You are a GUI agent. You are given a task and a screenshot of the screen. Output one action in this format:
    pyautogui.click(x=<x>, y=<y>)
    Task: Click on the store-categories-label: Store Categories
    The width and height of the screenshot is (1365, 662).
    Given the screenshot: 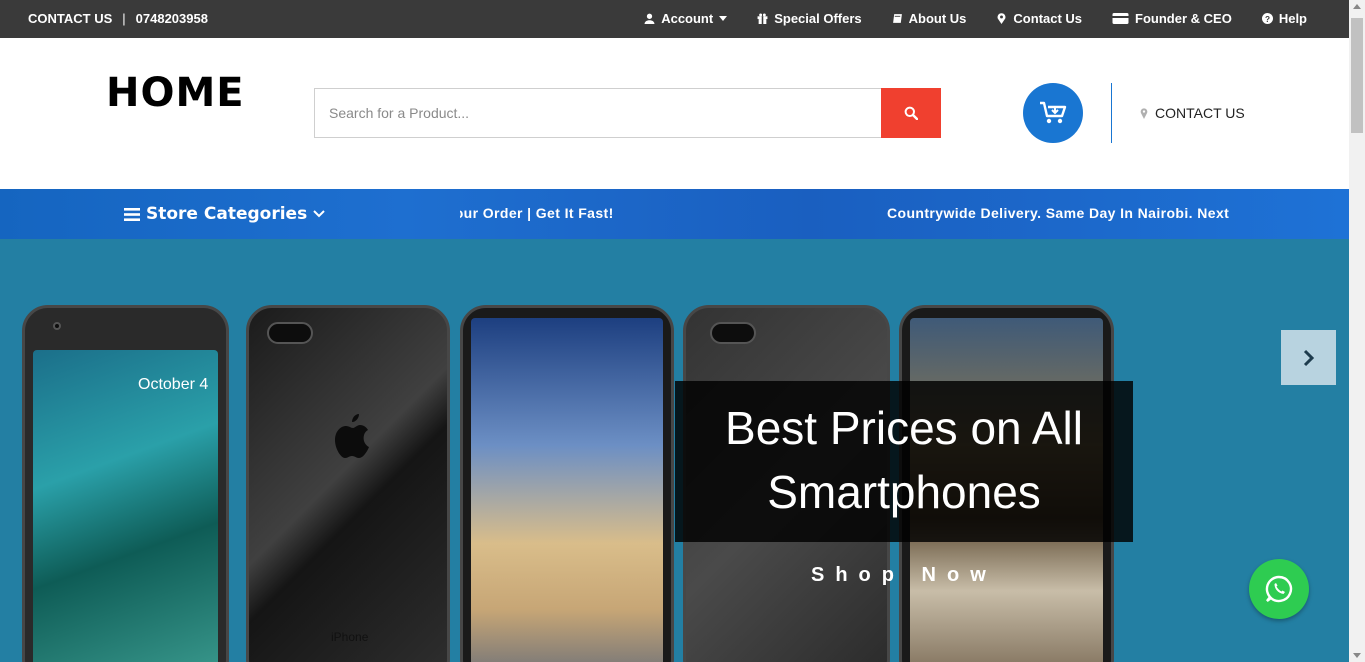 What is the action you would take?
    pyautogui.click(x=227, y=214)
    